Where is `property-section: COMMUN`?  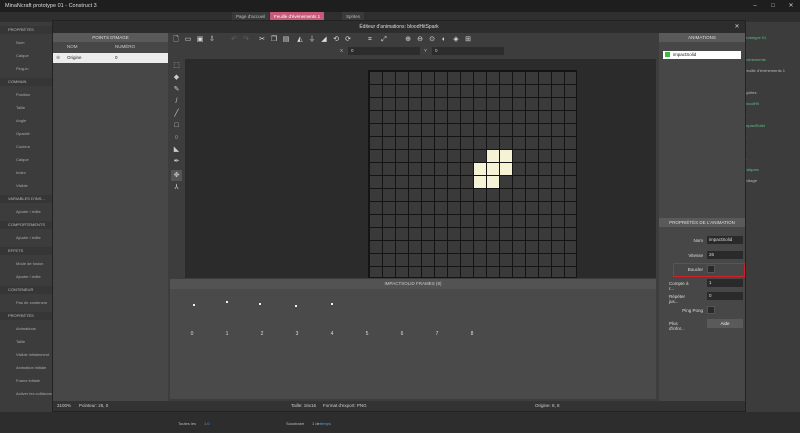 property-section: COMMUN is located at coordinates (26, 82).